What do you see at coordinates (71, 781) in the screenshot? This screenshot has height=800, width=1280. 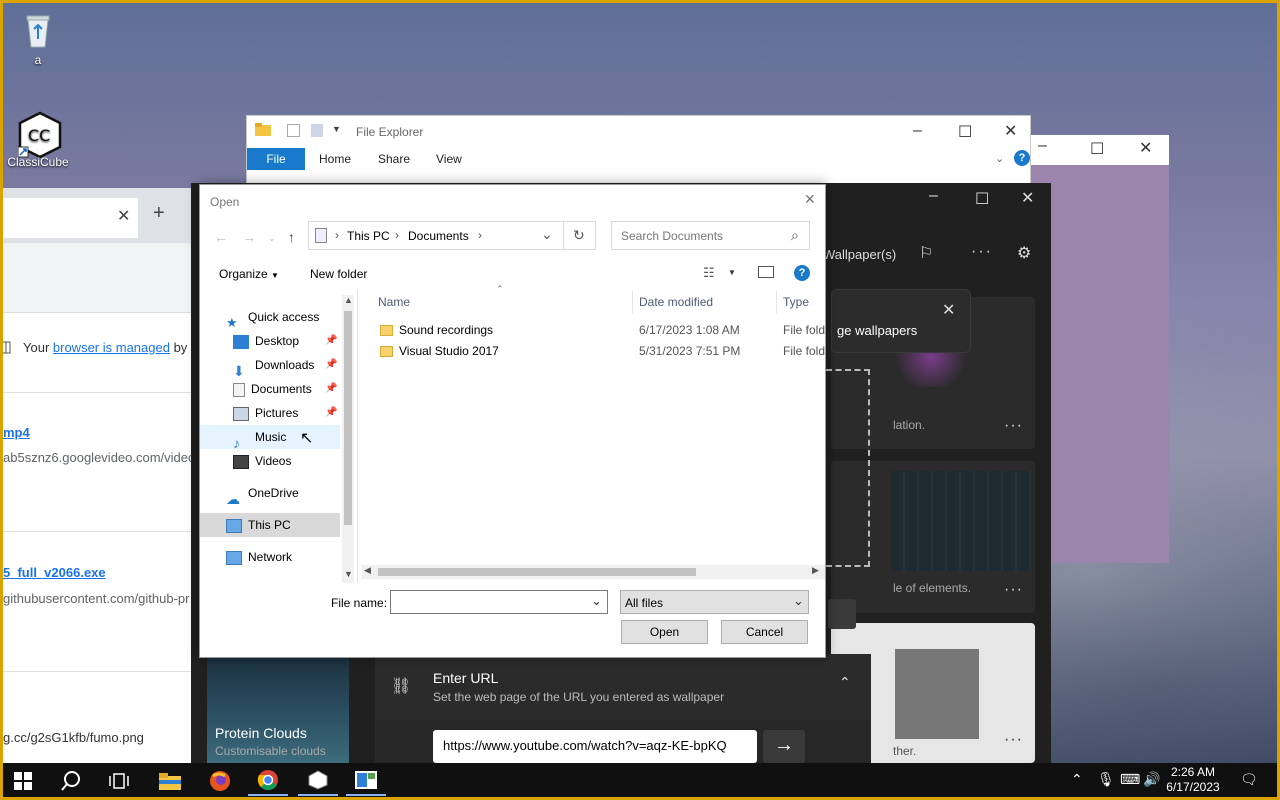 I see `search-button` at bounding box center [71, 781].